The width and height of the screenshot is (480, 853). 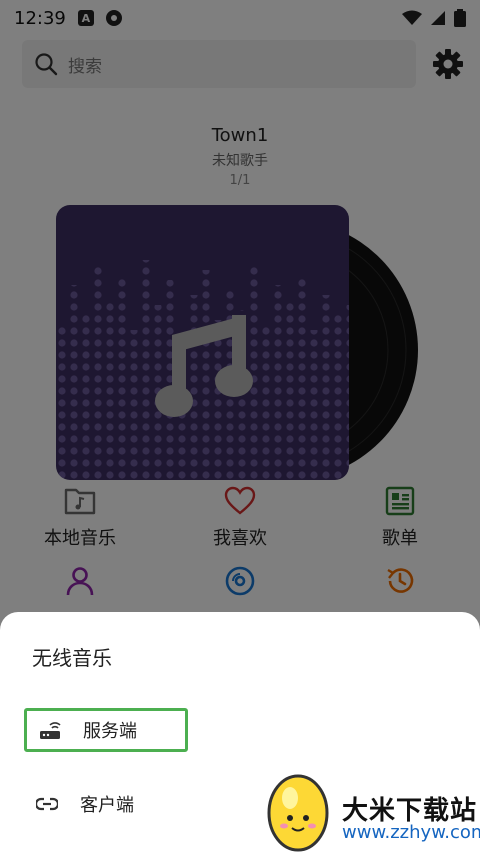 I want to click on client-option-label: 客户端, so click(x=107, y=805).